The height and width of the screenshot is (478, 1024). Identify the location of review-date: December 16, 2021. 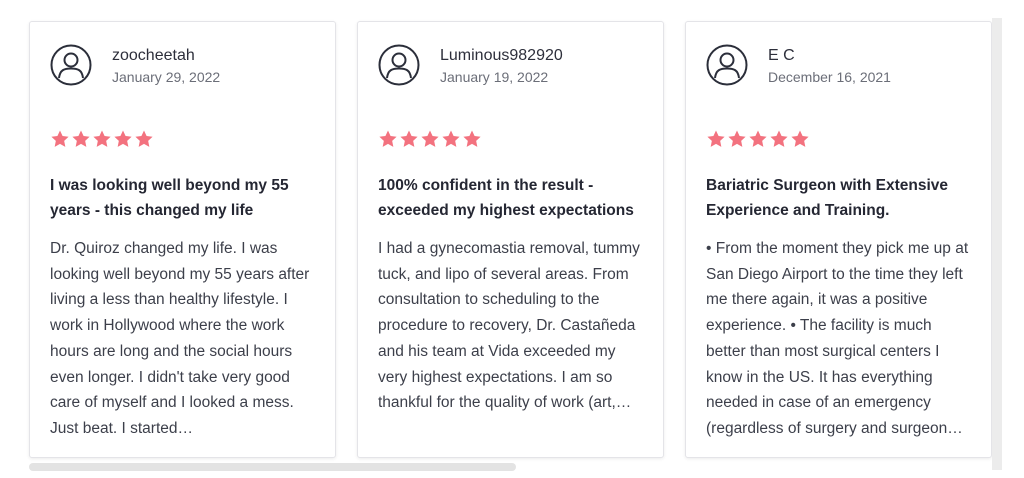
(829, 77).